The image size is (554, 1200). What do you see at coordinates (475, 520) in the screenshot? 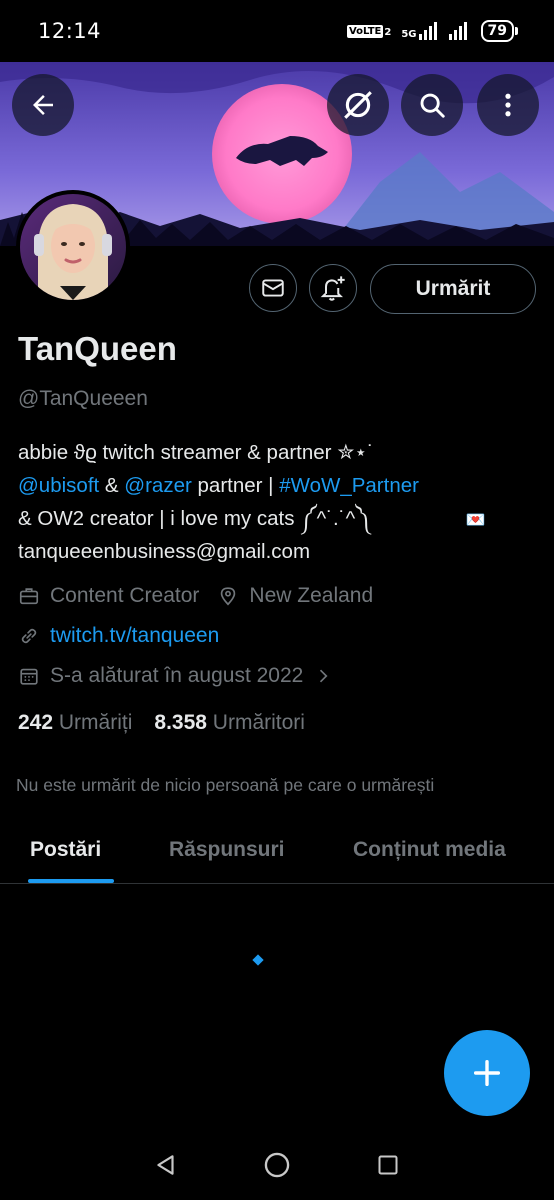
I see `love-letter-emoji: 💌` at bounding box center [475, 520].